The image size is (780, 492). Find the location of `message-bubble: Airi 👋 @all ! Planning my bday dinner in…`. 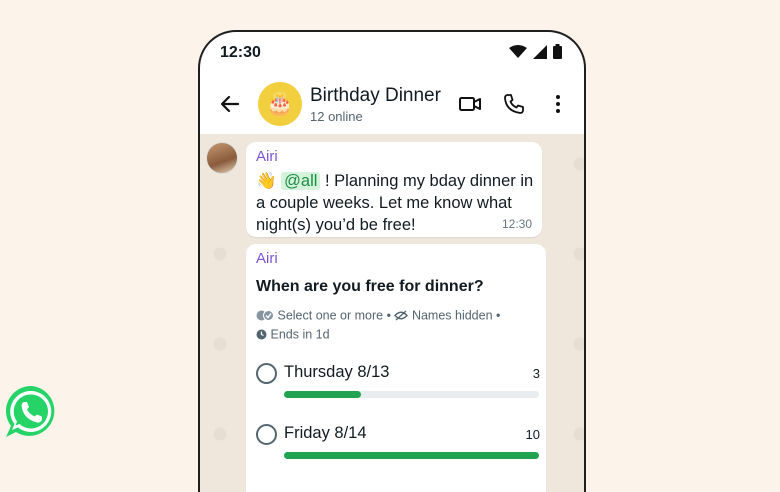

message-bubble: Airi 👋 @all ! Planning my bday dinner in… is located at coordinates (394, 189).